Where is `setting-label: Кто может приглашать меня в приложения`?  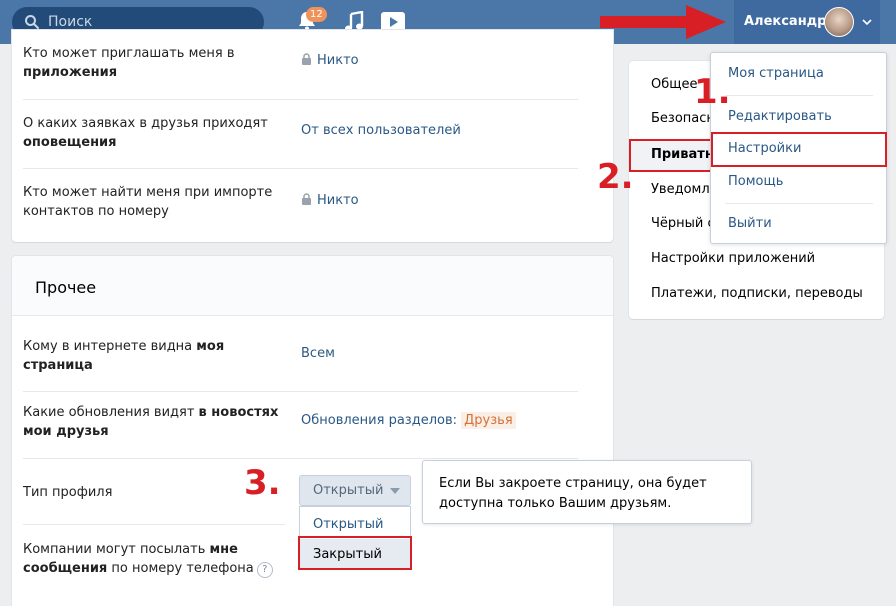 setting-label: Кто может приглашать меня в приложения is located at coordinates (129, 63).